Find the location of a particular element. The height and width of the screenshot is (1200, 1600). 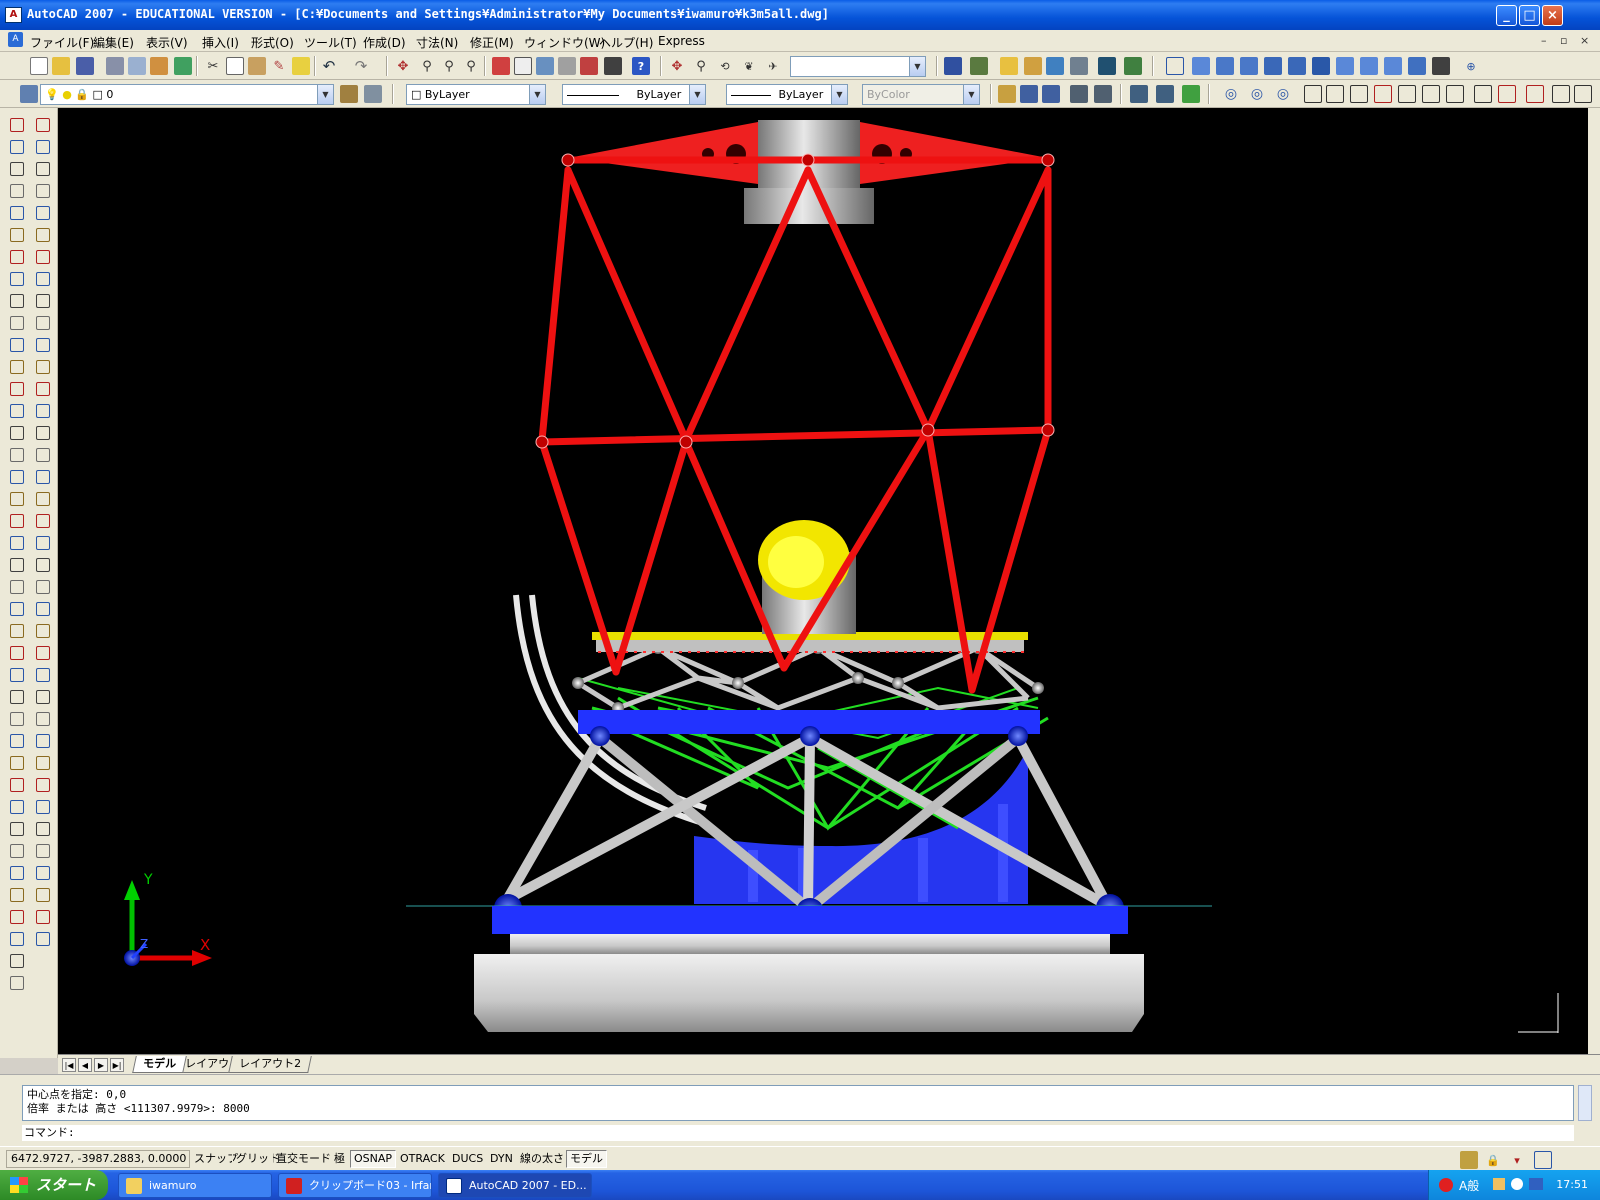

view-sw-iso-icon is located at coordinates (1321, 66).